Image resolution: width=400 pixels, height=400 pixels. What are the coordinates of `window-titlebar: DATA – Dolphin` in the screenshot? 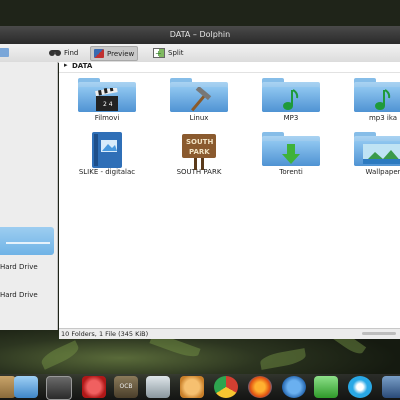 It's located at (200, 35).